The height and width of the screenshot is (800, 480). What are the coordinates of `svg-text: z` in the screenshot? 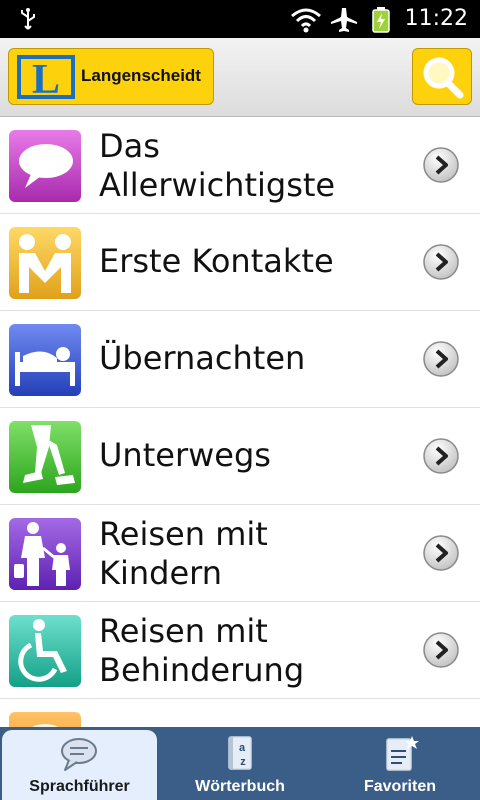 It's located at (243, 762).